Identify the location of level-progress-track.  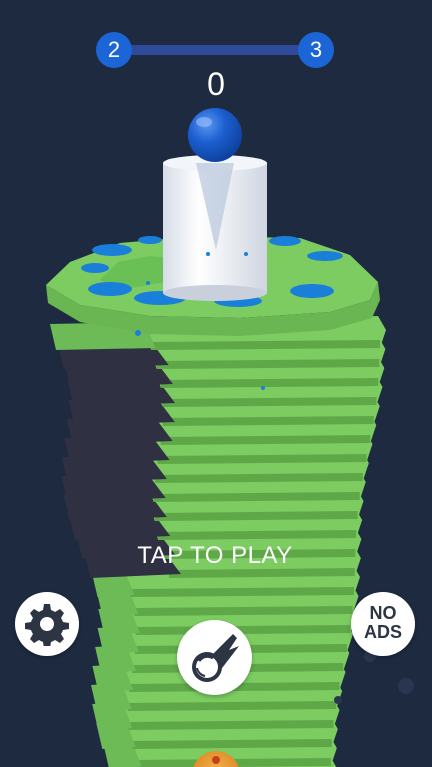
(215, 50).